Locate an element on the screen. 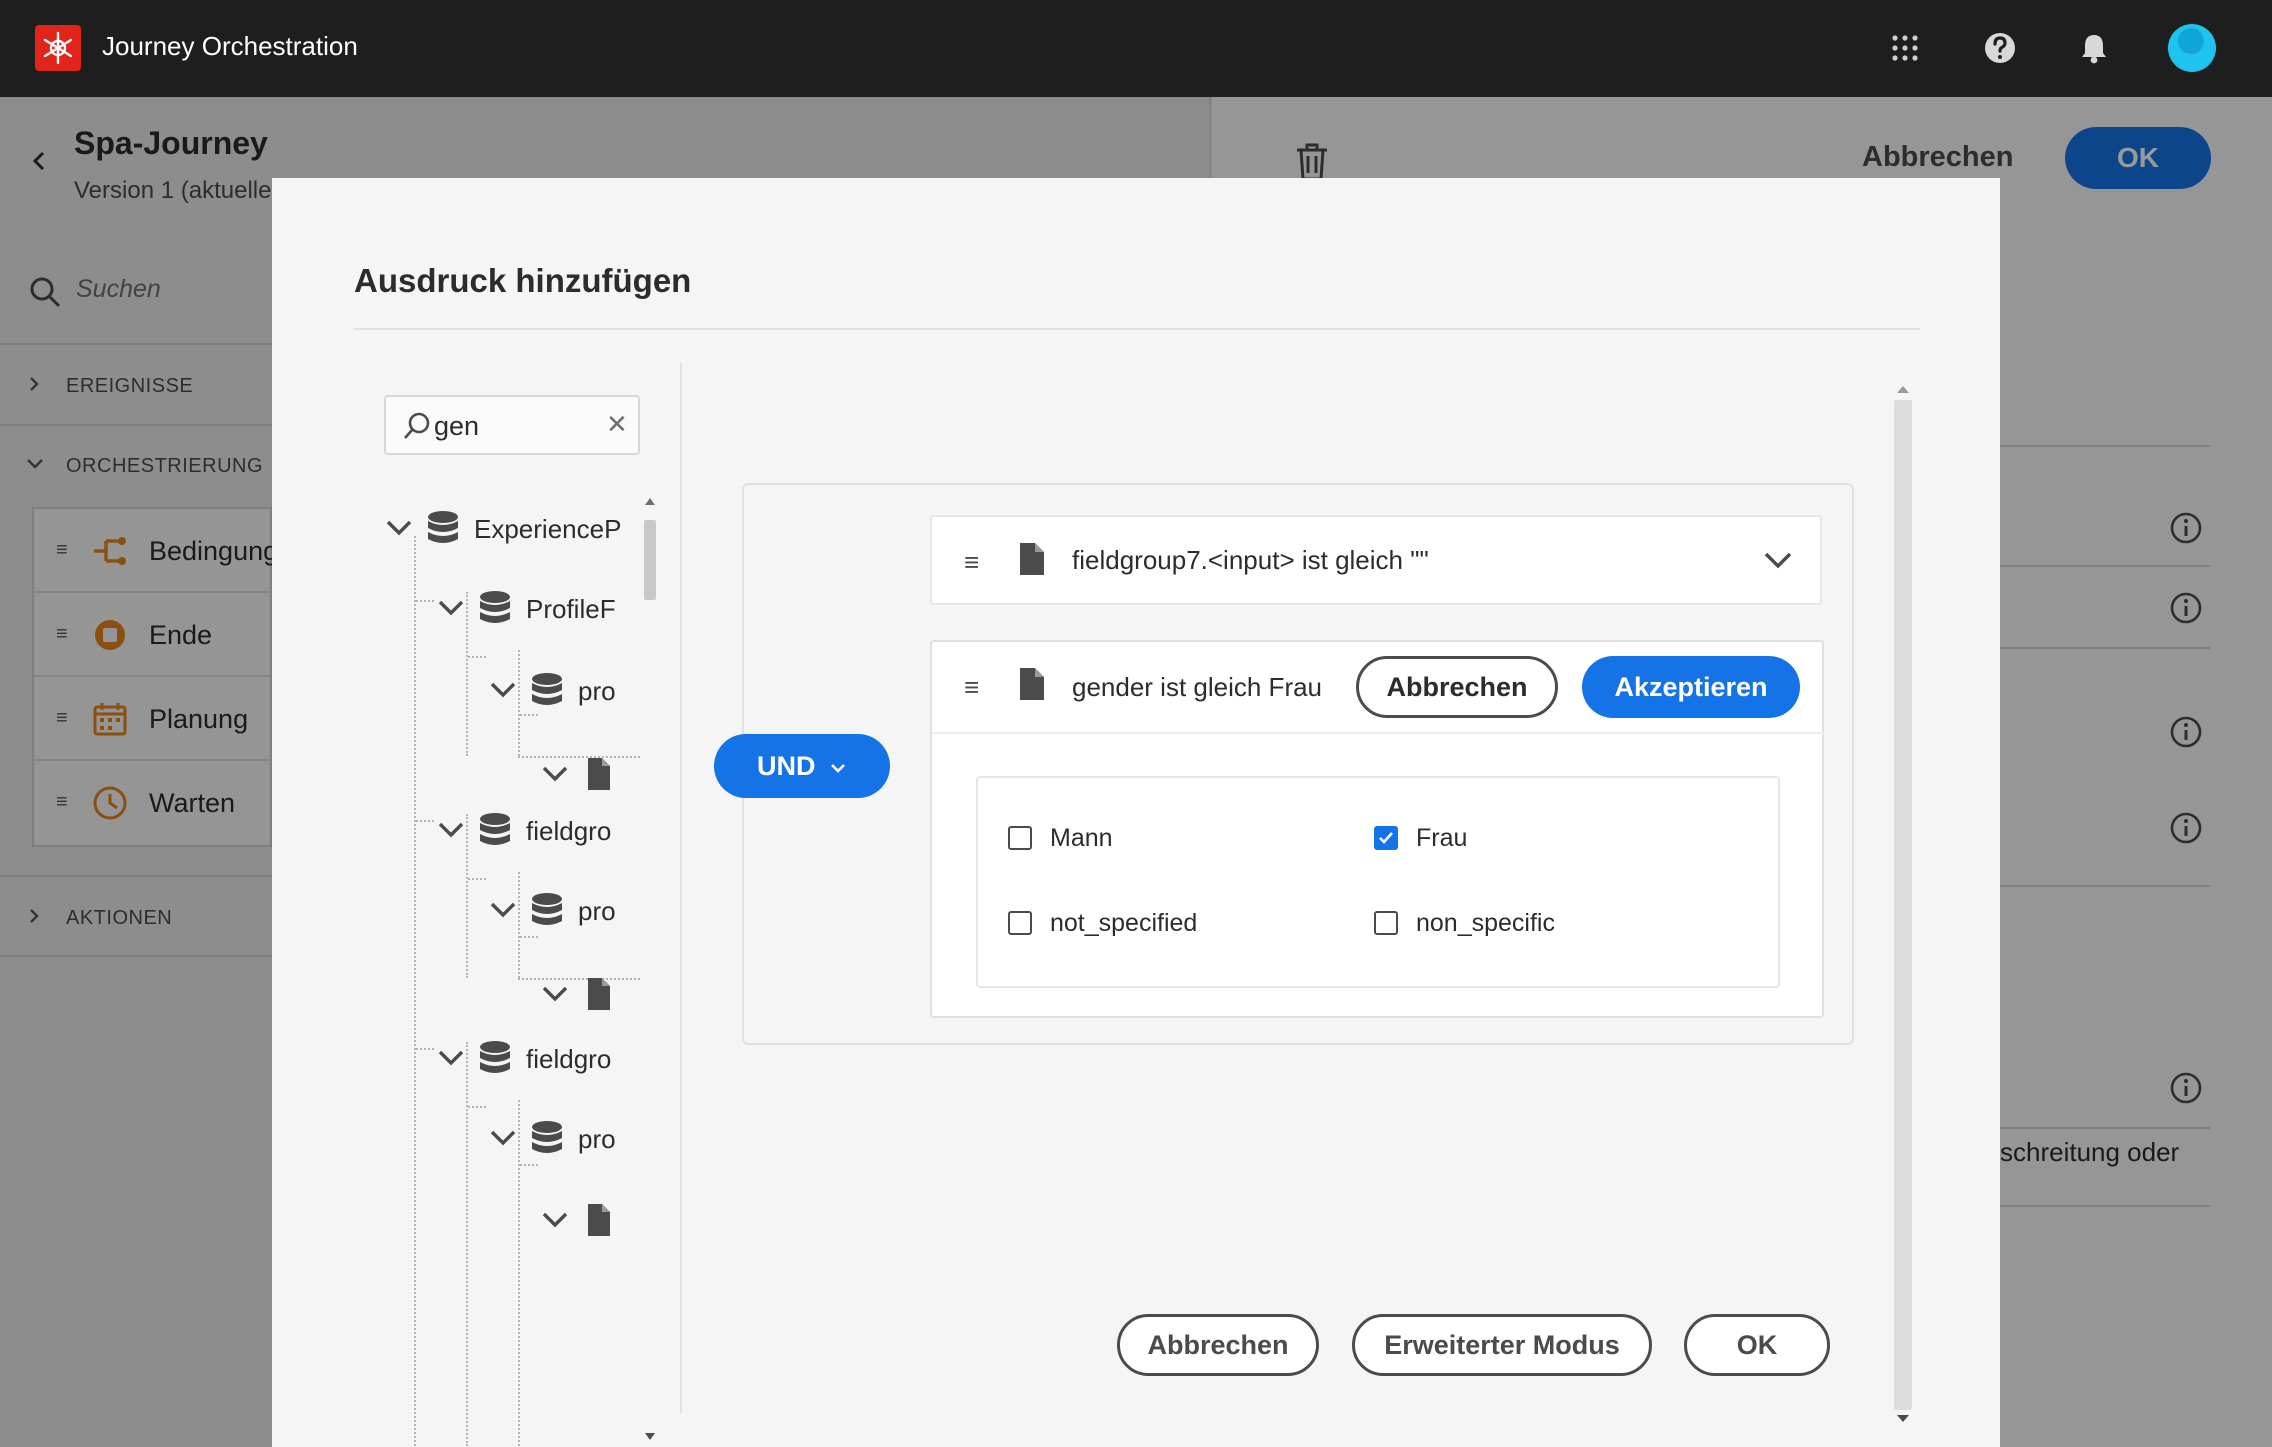 The image size is (2272, 1447). option-label: Frau is located at coordinates (1442, 838).